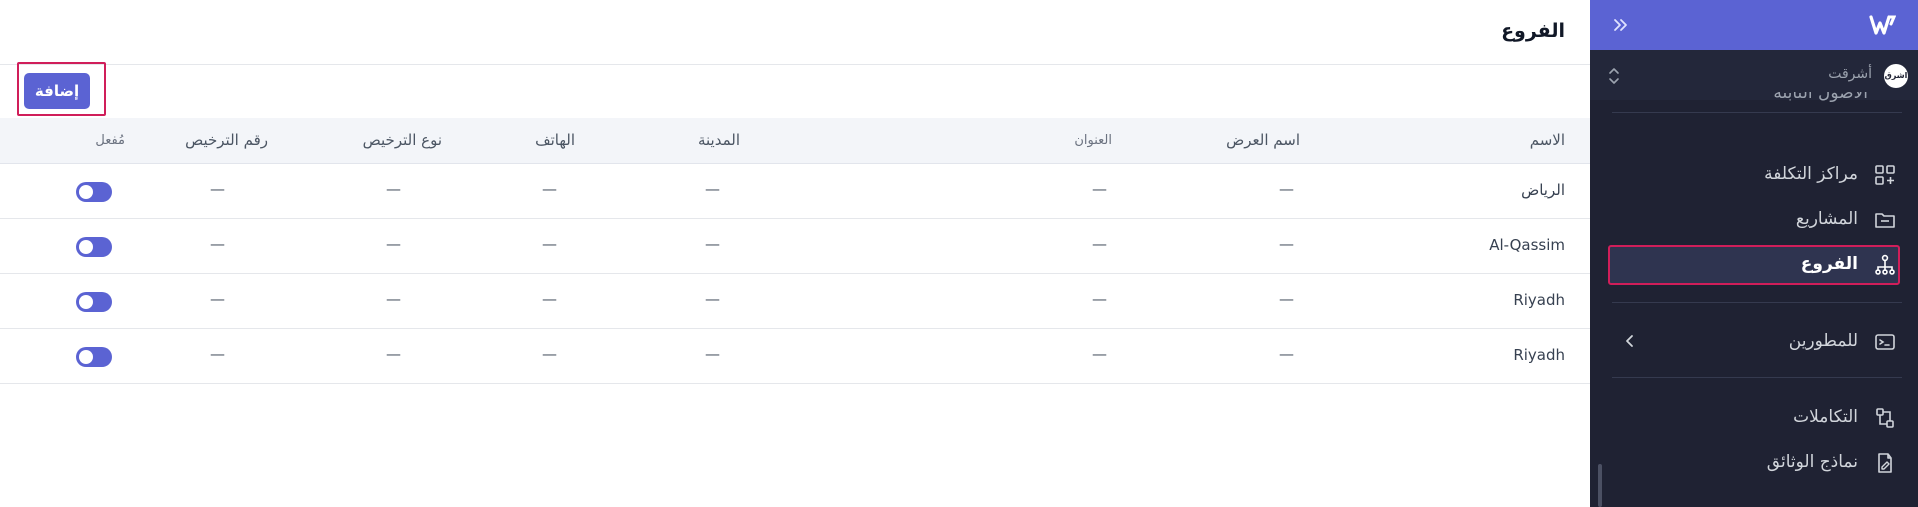 This screenshot has height=507, width=1918. Describe the element at coordinates (795, 246) in the screenshot. I see `table-row: Al-Qassim — — — — — —` at that location.